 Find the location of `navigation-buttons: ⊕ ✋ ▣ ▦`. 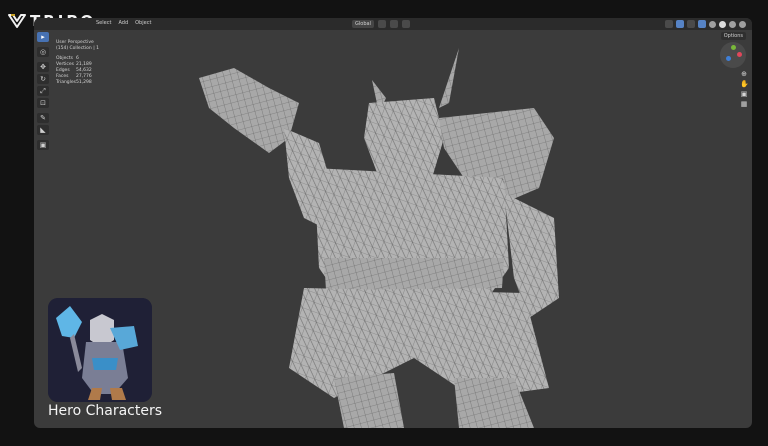

navigation-buttons: ⊕ ✋ ▣ ▦ is located at coordinates (744, 89).